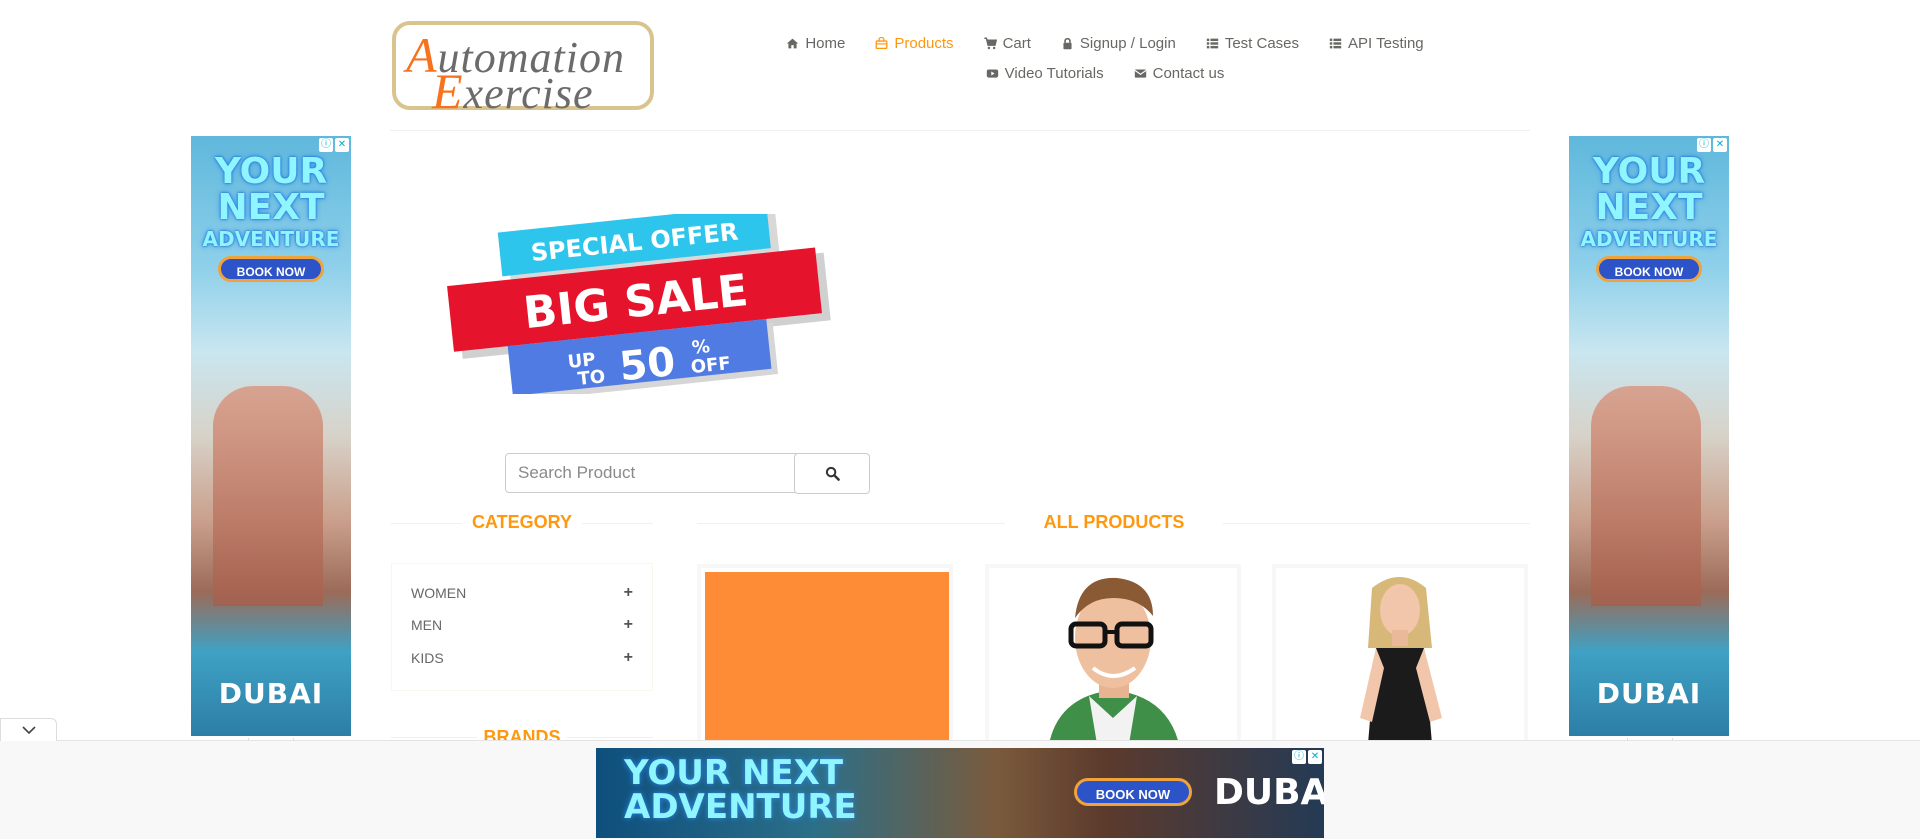  I want to click on nav-contact-us: Contact us, so click(1179, 73).